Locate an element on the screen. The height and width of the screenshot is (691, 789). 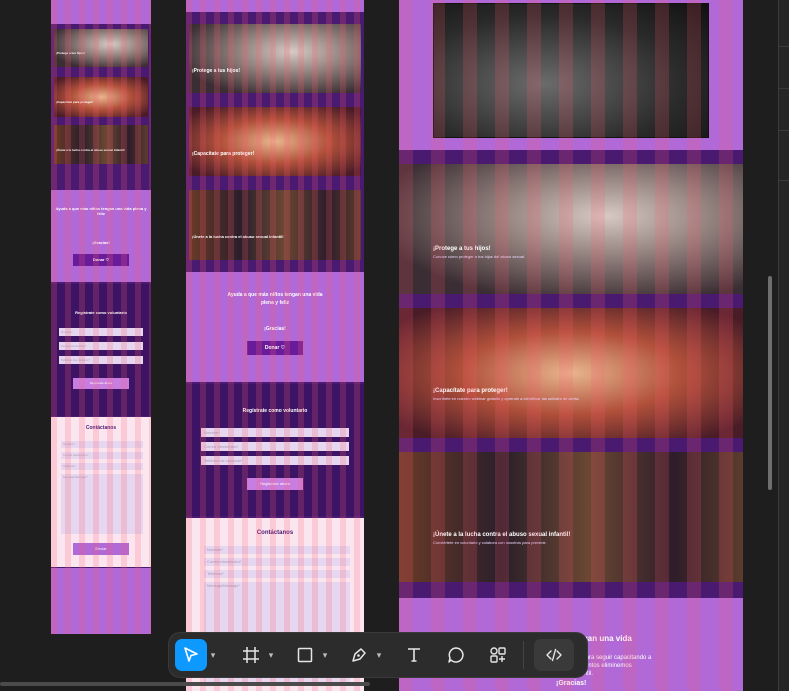
pen-icon is located at coordinates (359, 655).